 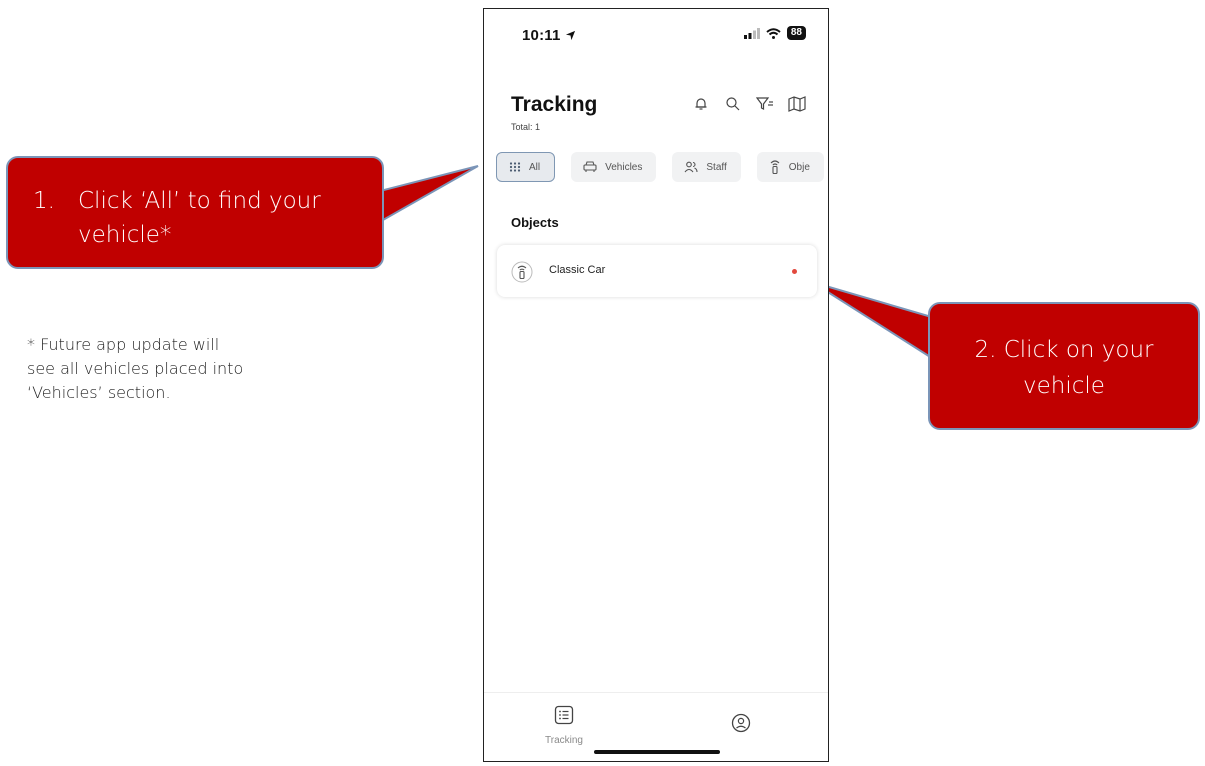 I want to click on tab-tracking-label: Tracking, so click(x=564, y=740).